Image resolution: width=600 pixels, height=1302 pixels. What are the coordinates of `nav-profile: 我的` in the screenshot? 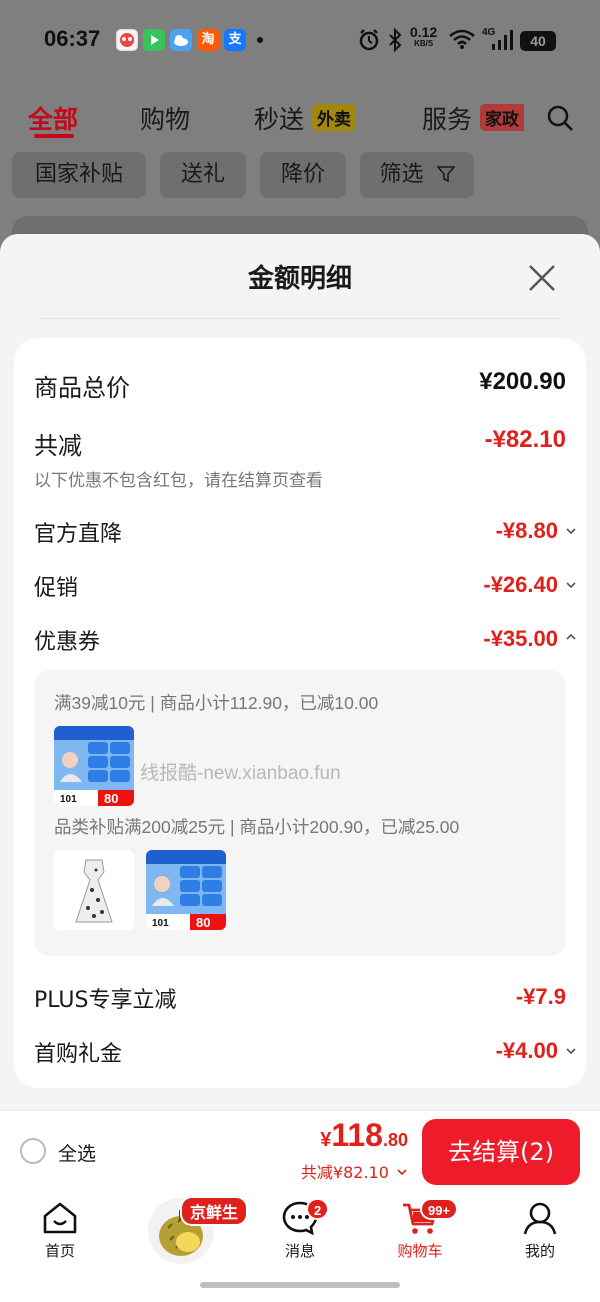 It's located at (540, 1235).